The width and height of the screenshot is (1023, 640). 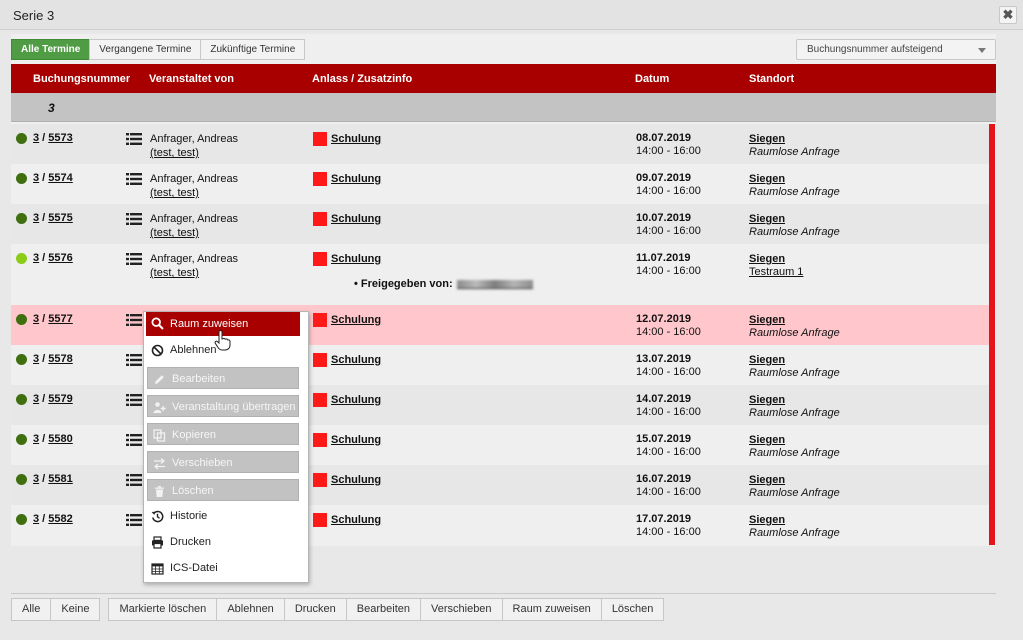 I want to click on booking-link: 5577, so click(x=60, y=319).